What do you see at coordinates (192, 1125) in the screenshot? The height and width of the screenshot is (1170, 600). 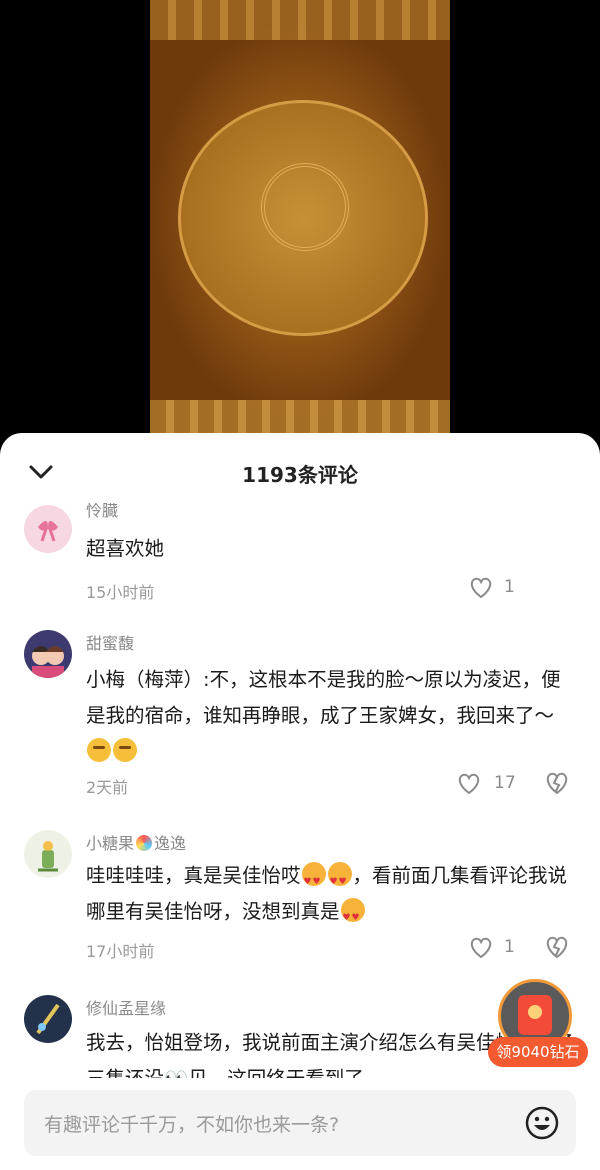 I see `comment-input-placeholder: 有趣评论千千万，不如你也来一条?` at bounding box center [192, 1125].